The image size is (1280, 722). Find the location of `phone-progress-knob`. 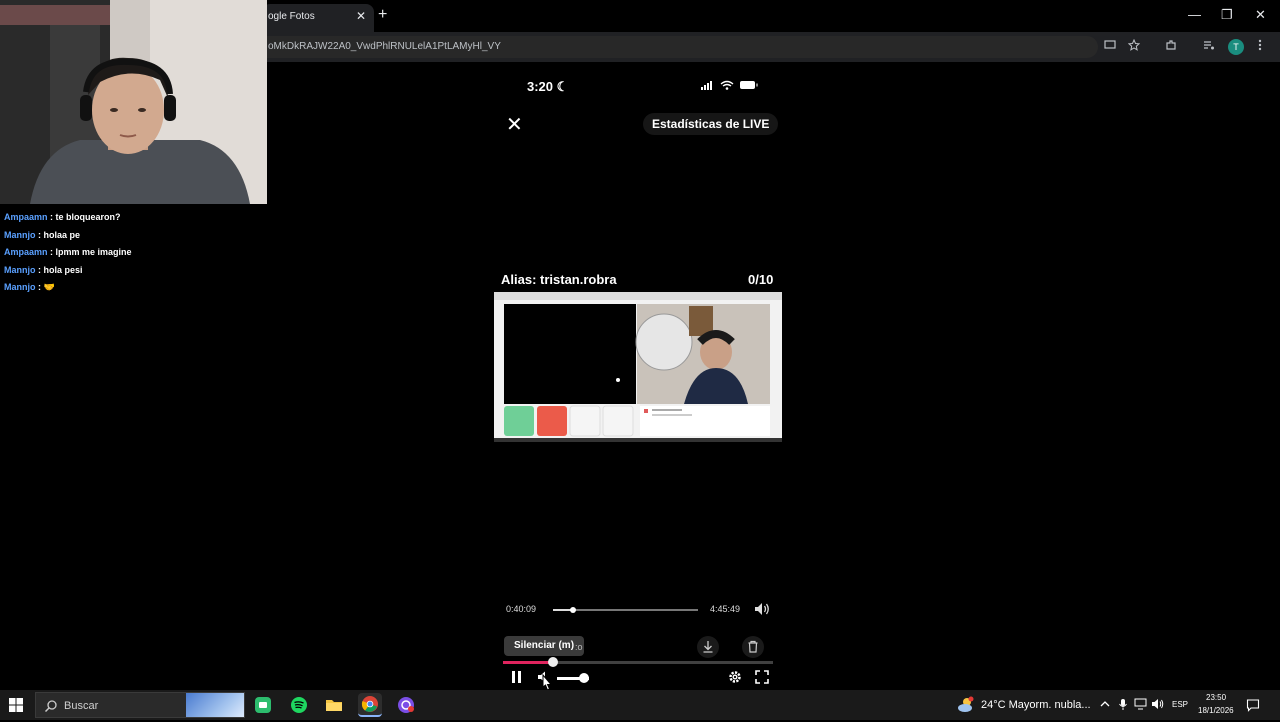

phone-progress-knob is located at coordinates (573, 610).